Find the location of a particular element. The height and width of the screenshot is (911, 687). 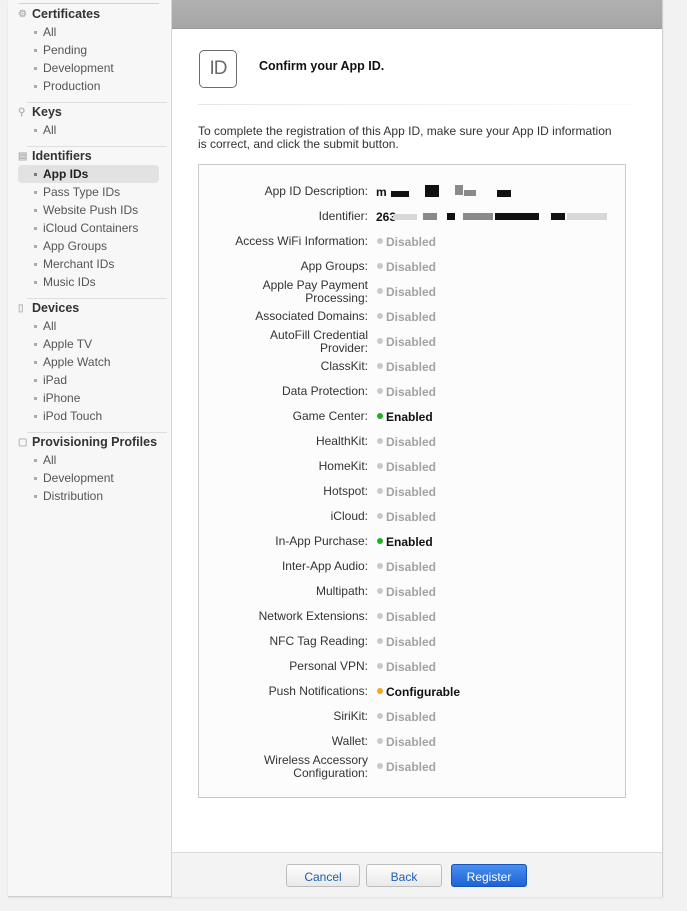

sidebar-item: Pass Type IDs is located at coordinates (88, 192).